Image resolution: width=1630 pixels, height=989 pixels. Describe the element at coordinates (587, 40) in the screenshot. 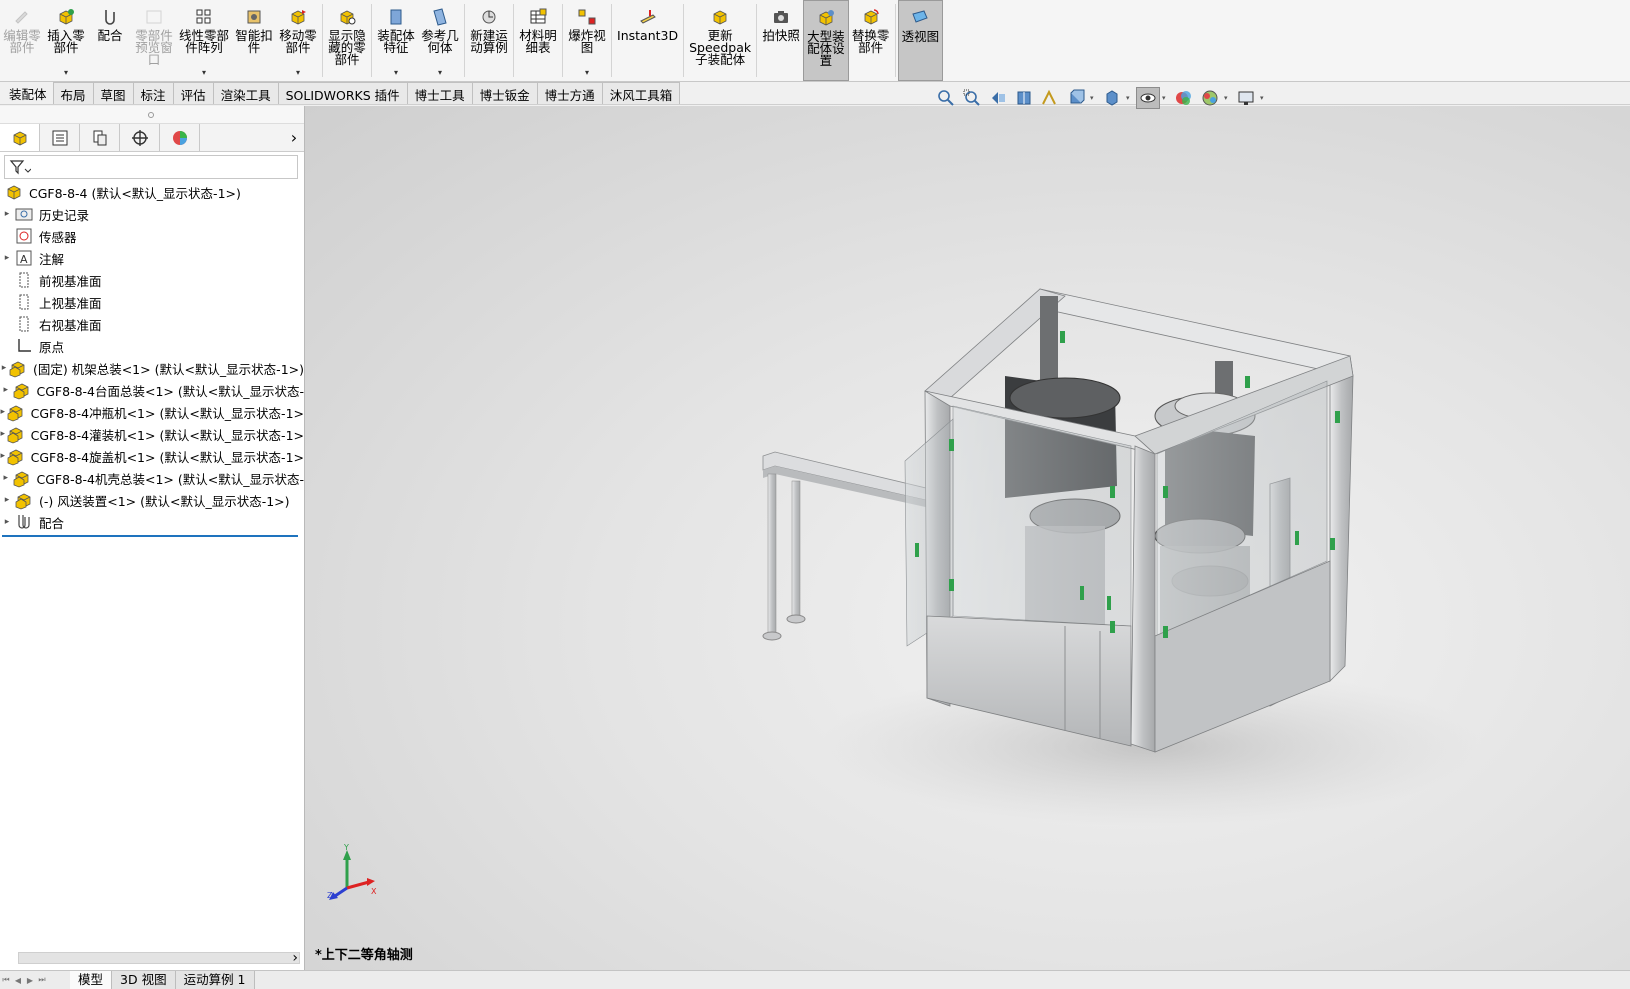

I see `exploded-view-button: 爆炸视 图 ▾` at that location.